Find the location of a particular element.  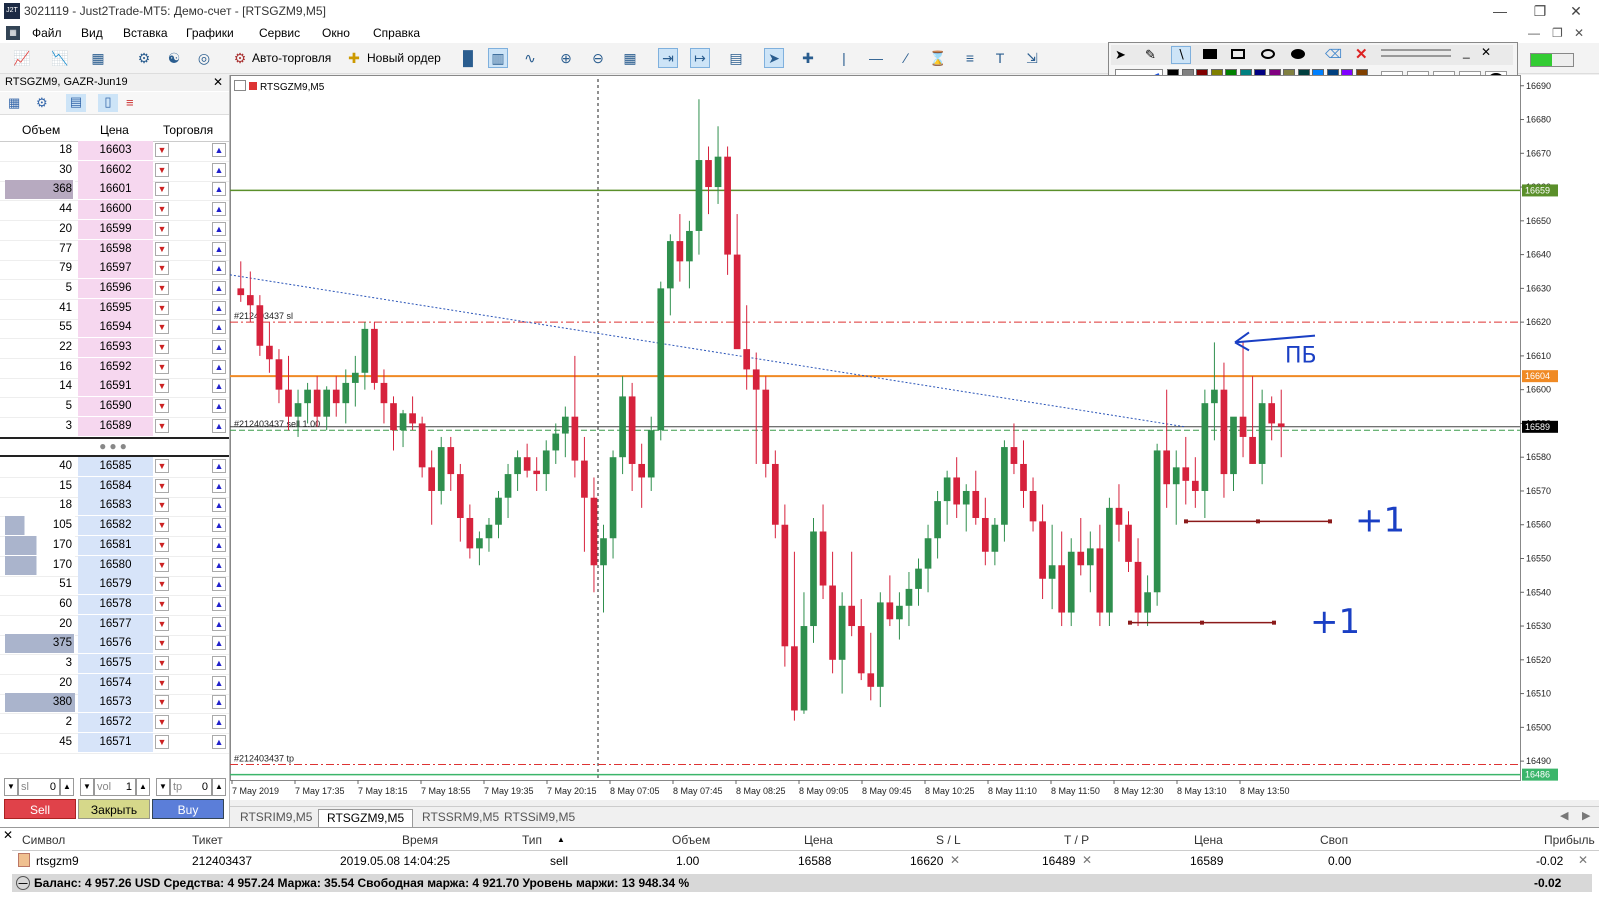

tab-rtsrim9: RTSRIM9,M5 is located at coordinates (276, 817).